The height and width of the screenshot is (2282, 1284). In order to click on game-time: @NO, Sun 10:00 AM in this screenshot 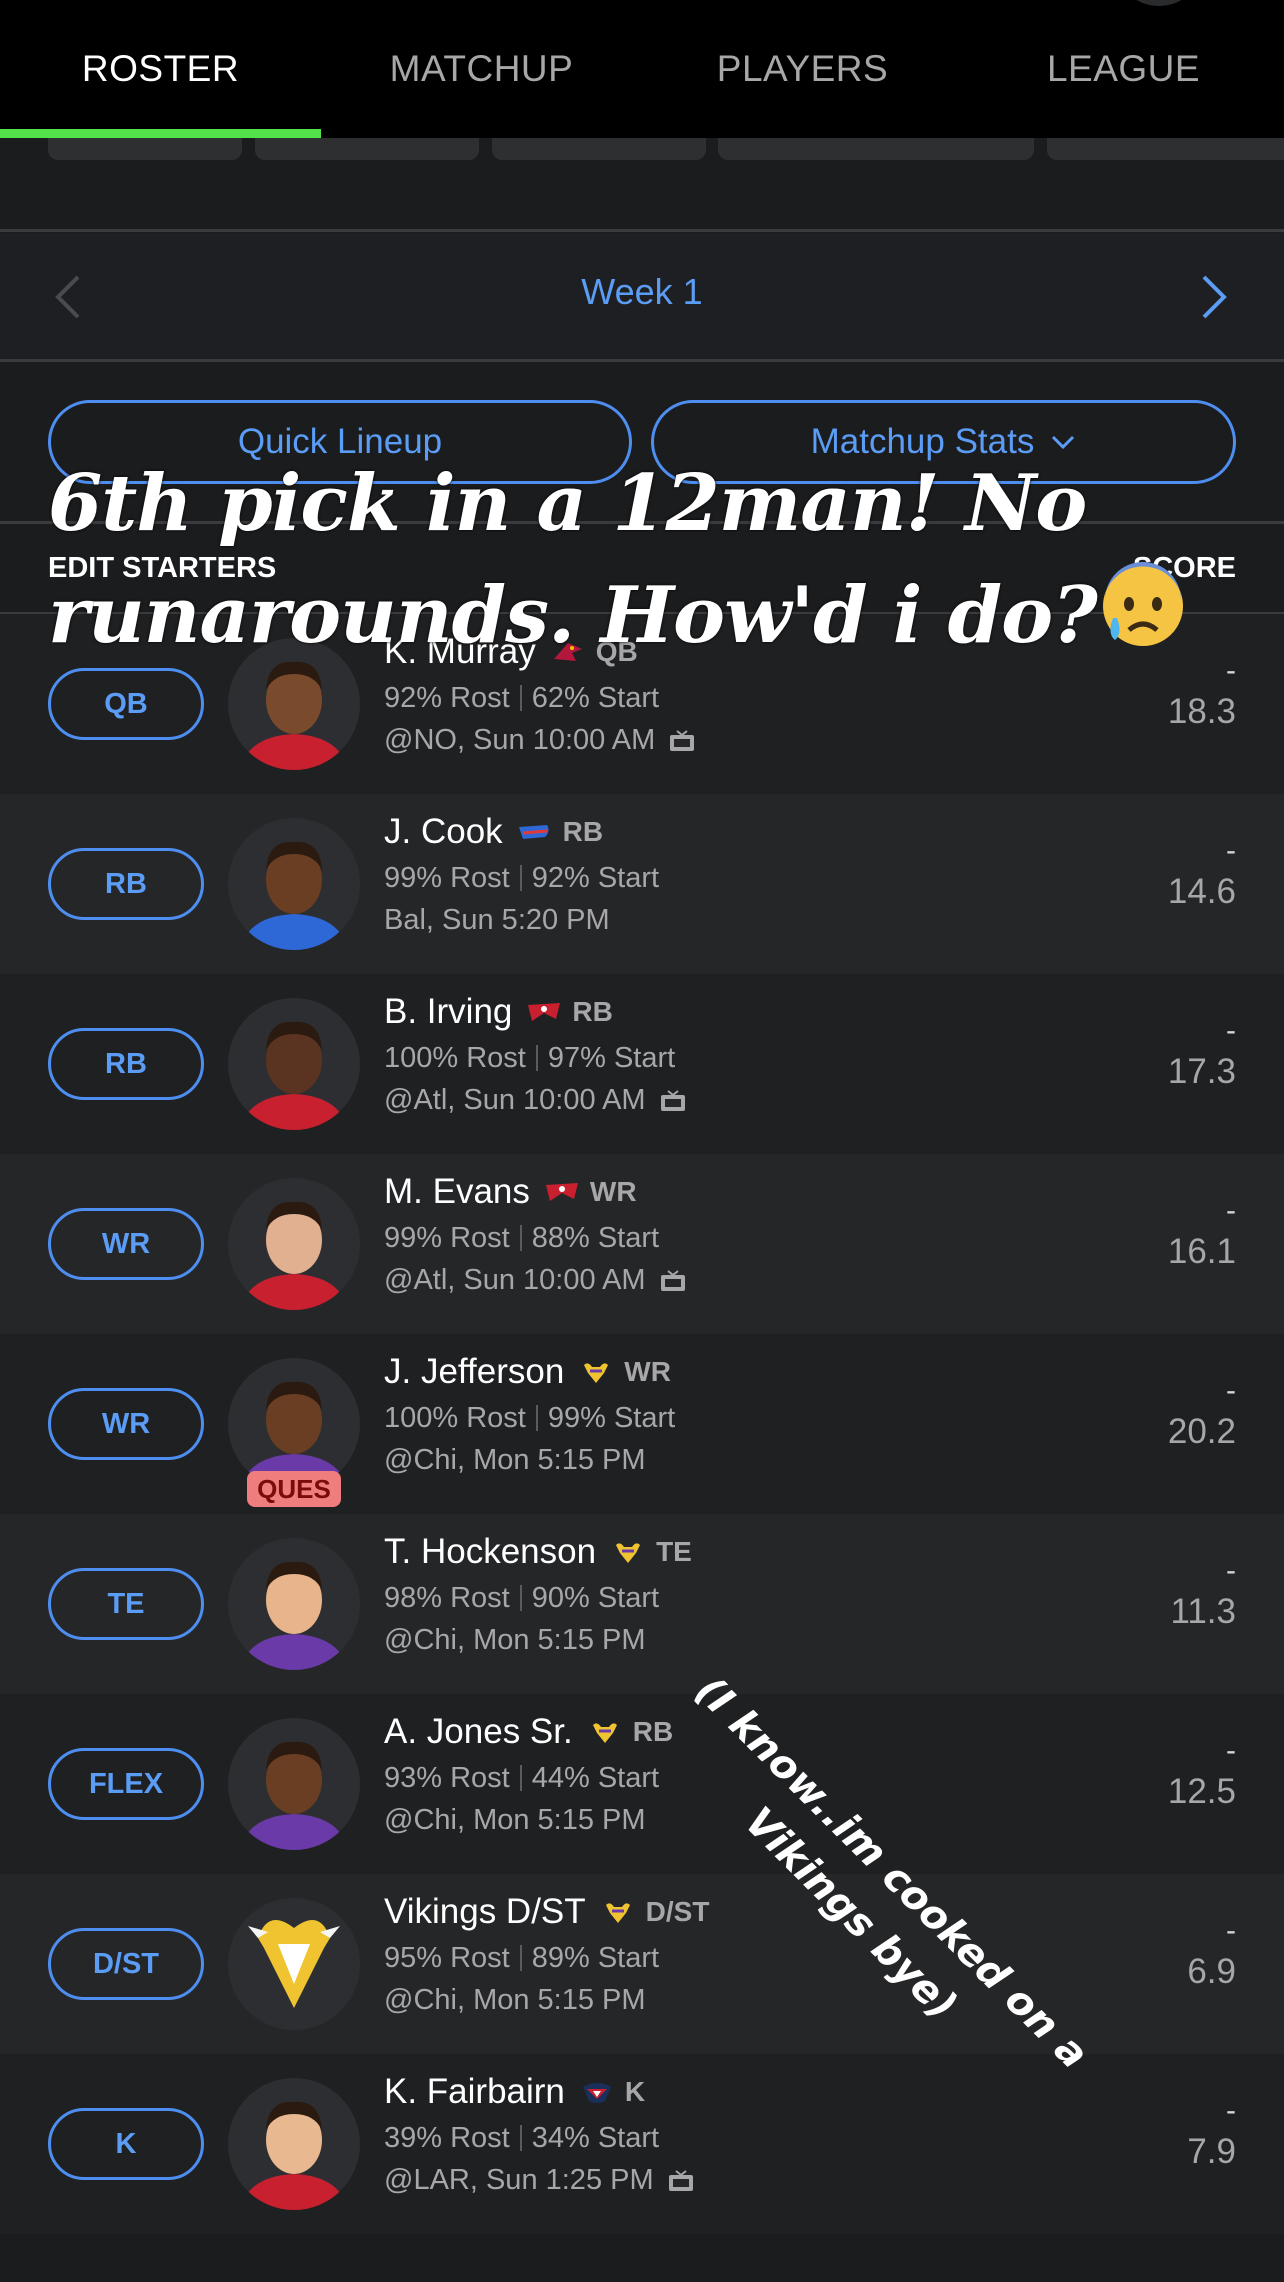, I will do `click(520, 740)`.